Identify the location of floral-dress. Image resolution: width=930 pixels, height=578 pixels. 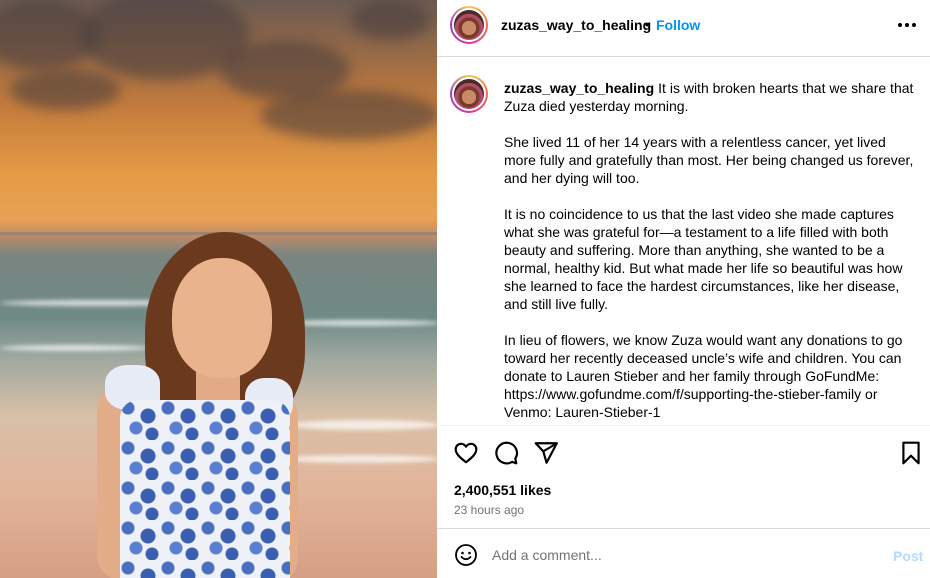
(205, 489).